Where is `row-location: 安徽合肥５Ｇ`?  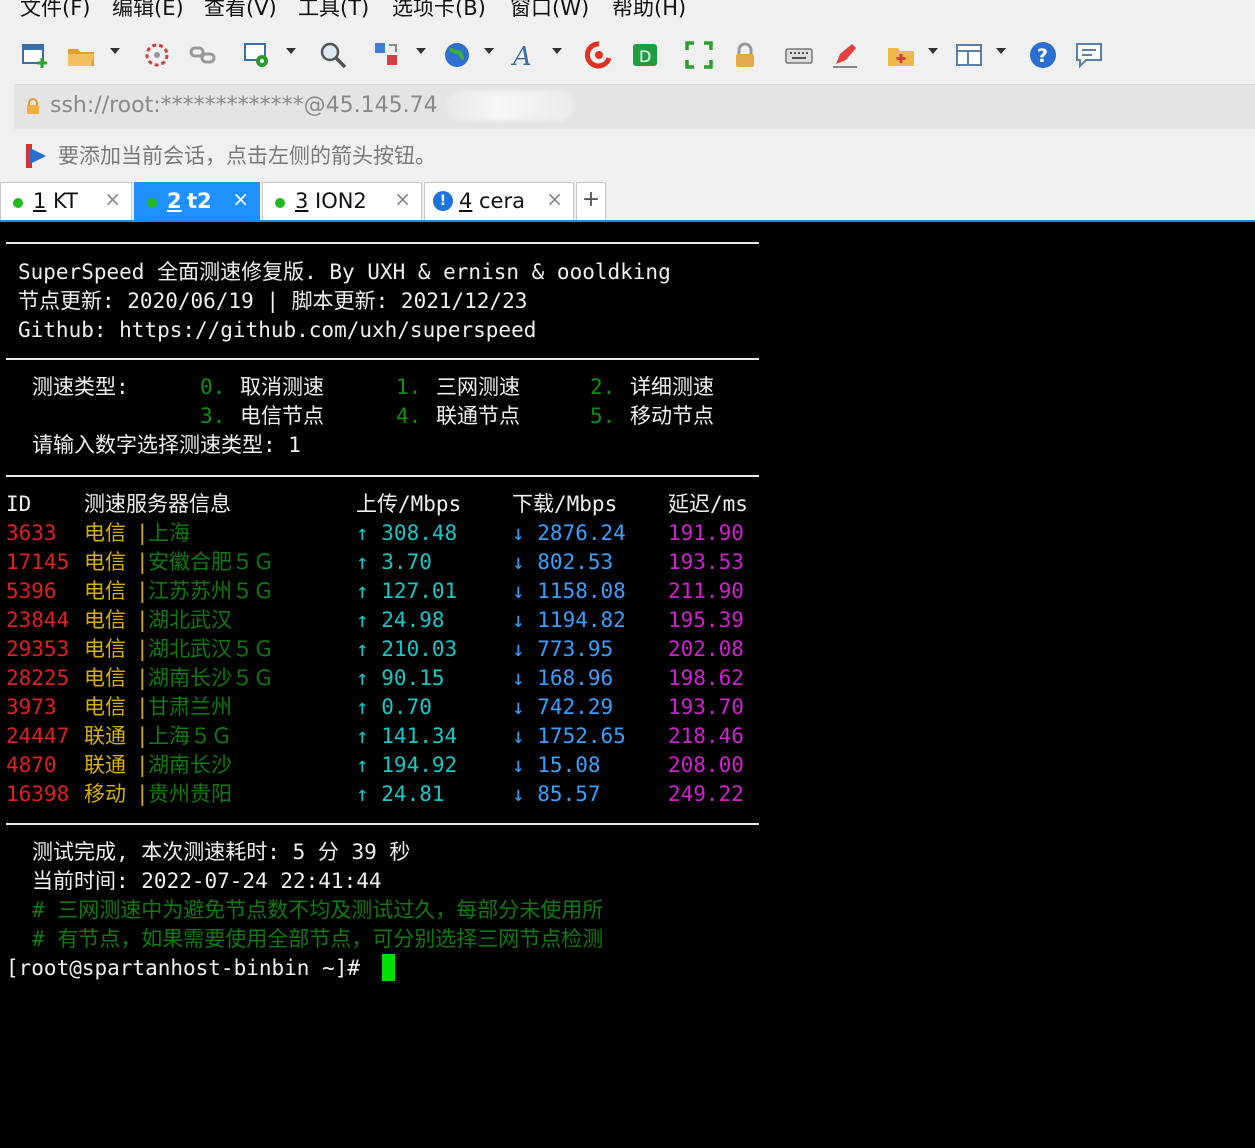 row-location: 安徽合肥５Ｇ is located at coordinates (211, 562).